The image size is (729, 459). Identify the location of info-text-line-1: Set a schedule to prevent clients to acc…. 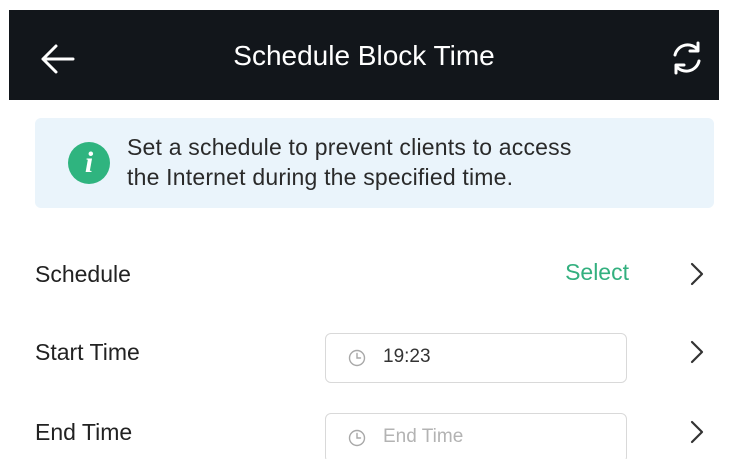
(349, 147).